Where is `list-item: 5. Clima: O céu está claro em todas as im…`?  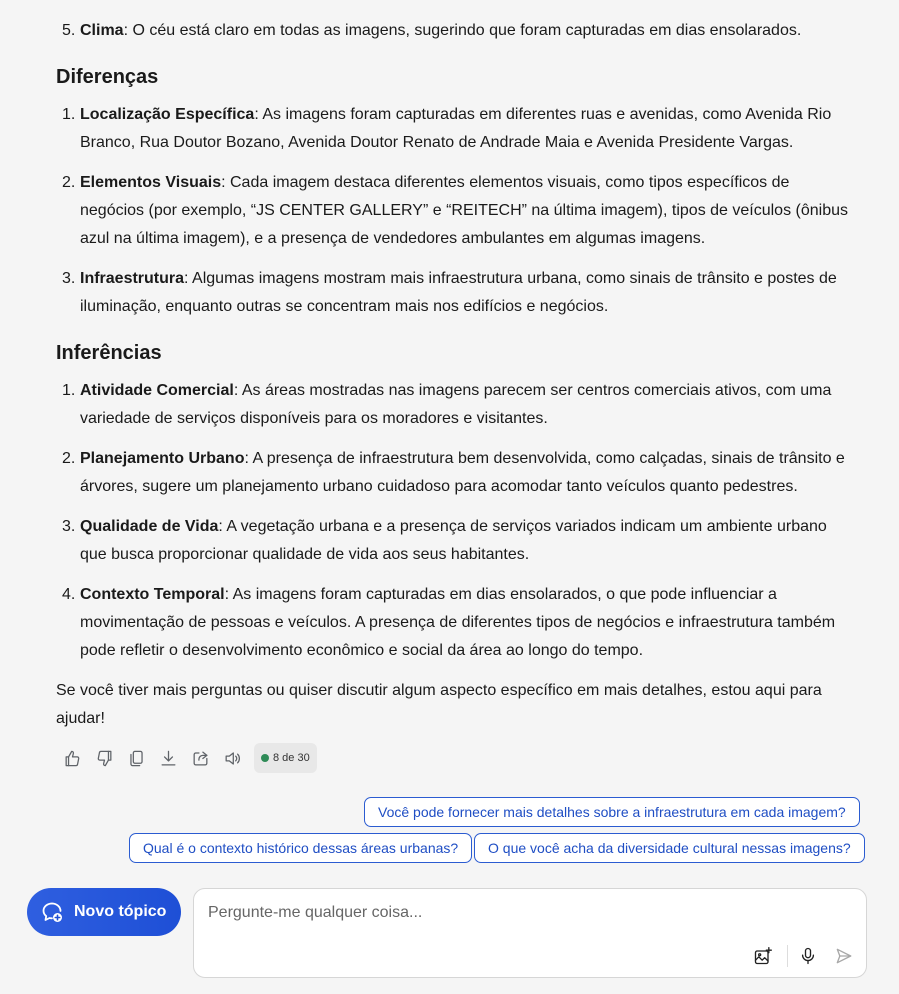
list-item: 5. Clima: O céu está claro em todas as im… is located at coordinates (456, 31).